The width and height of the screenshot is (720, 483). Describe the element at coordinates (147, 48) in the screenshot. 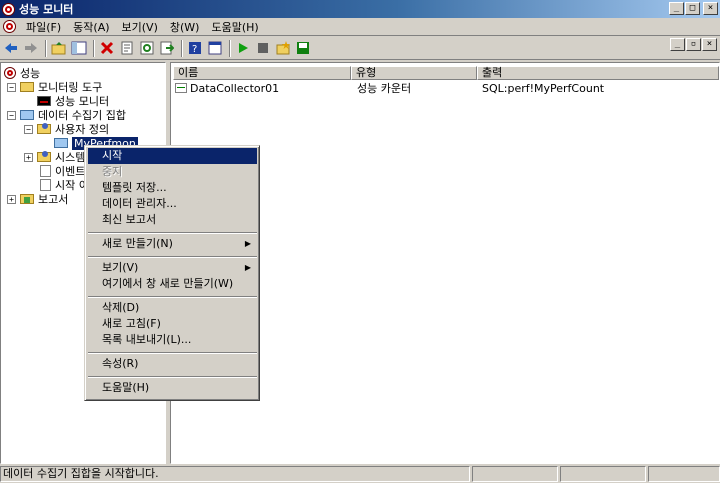

I see `refresh-icon` at that location.